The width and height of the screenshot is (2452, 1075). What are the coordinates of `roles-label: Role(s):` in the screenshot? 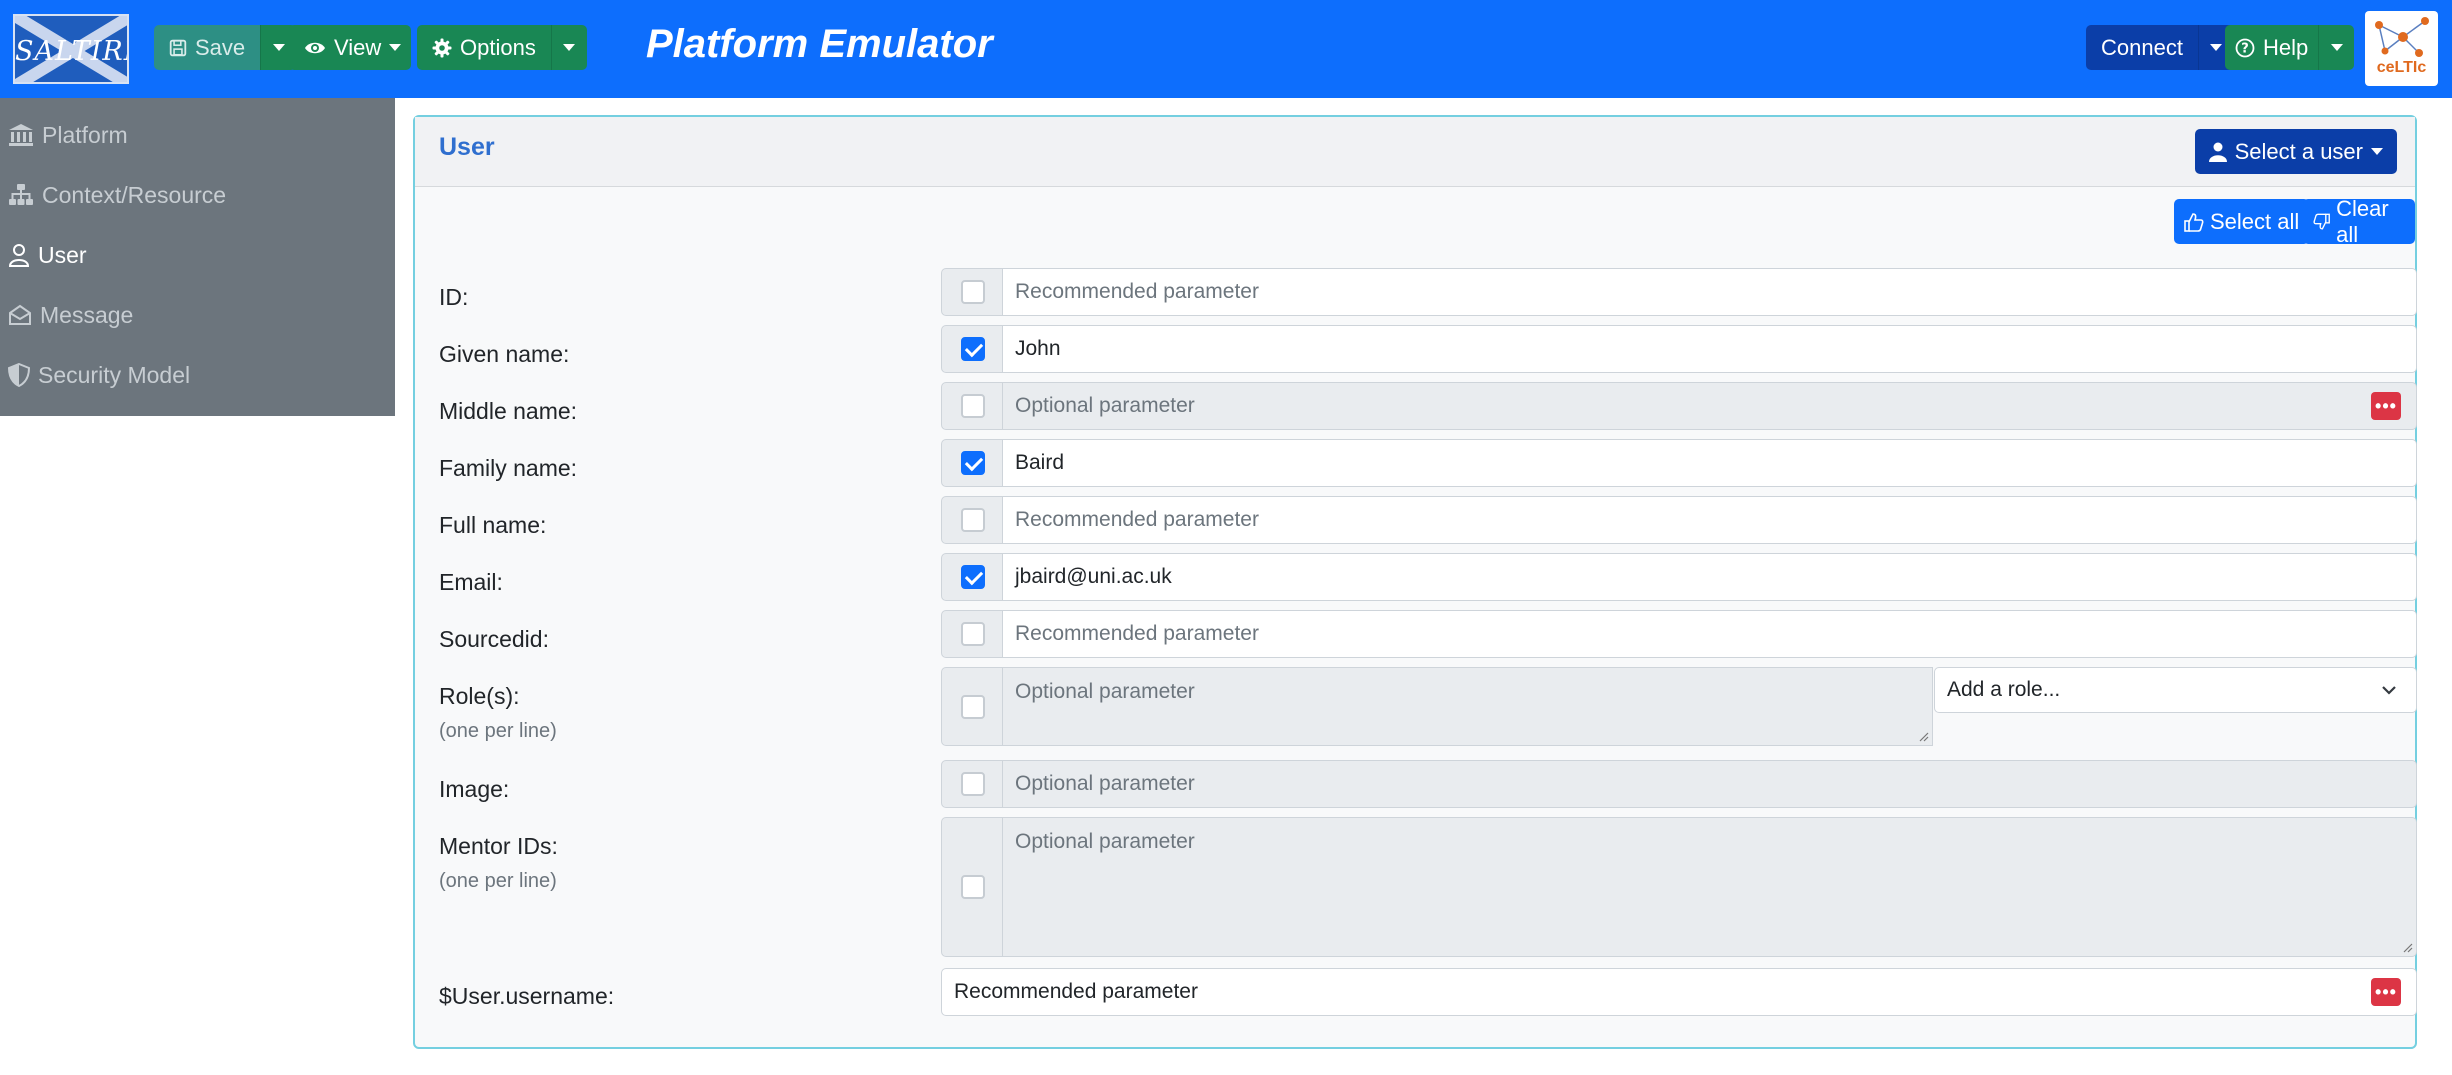 It's located at (479, 696).